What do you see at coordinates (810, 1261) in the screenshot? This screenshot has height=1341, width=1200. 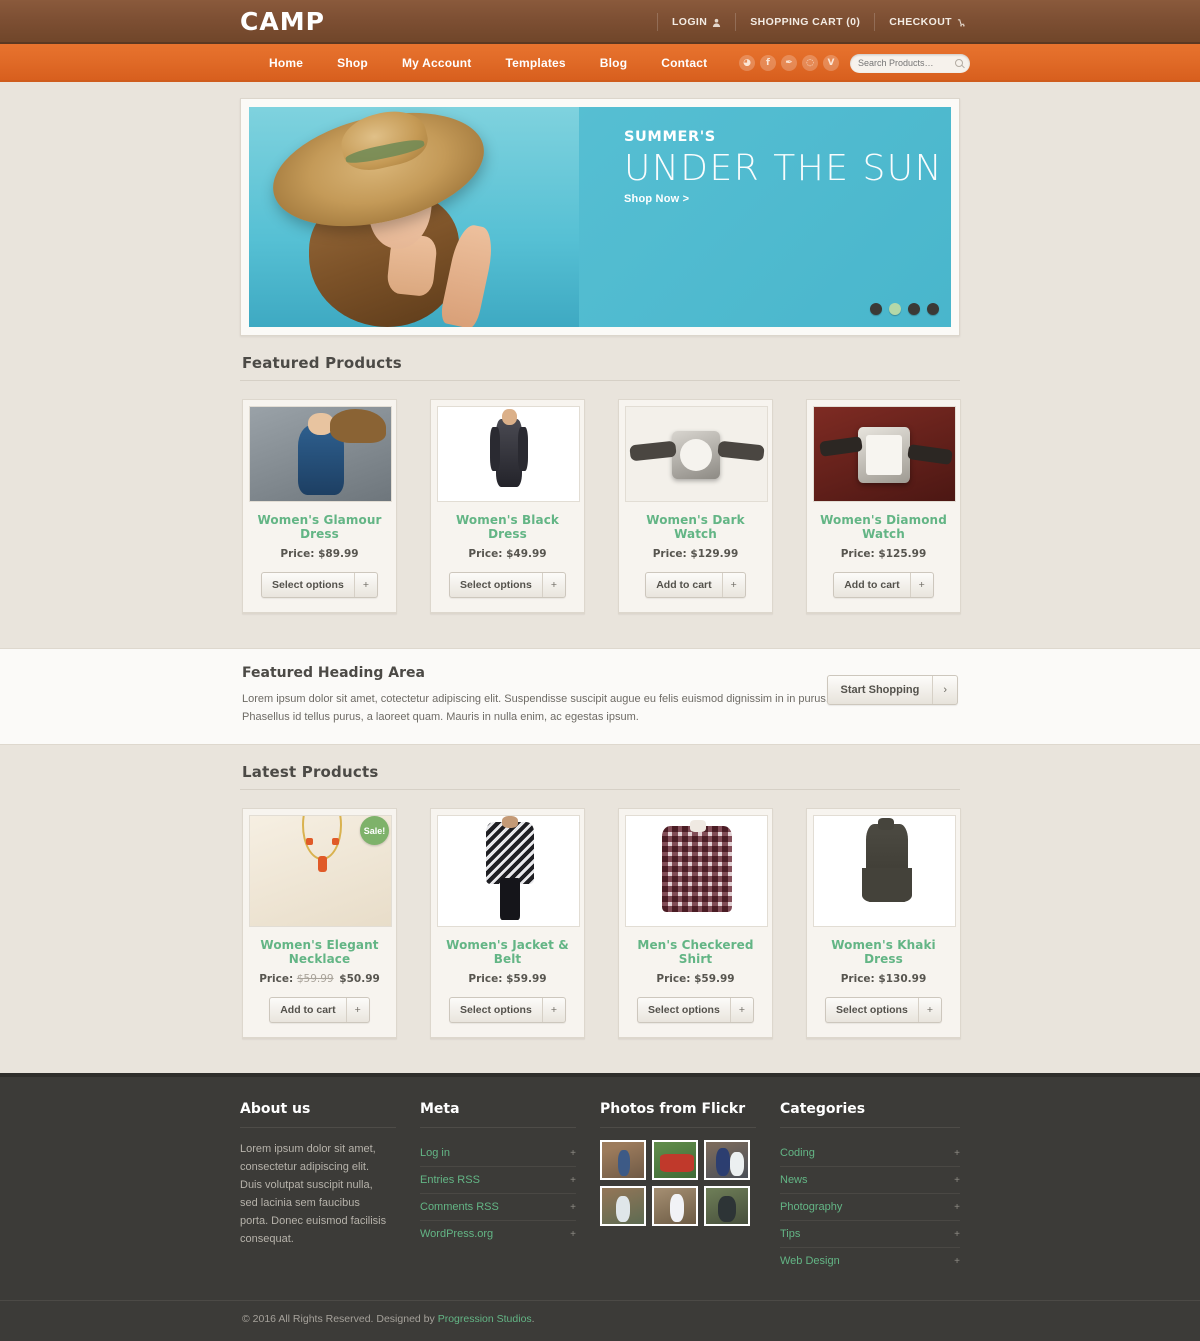 I see `category-link-label: Web Design` at bounding box center [810, 1261].